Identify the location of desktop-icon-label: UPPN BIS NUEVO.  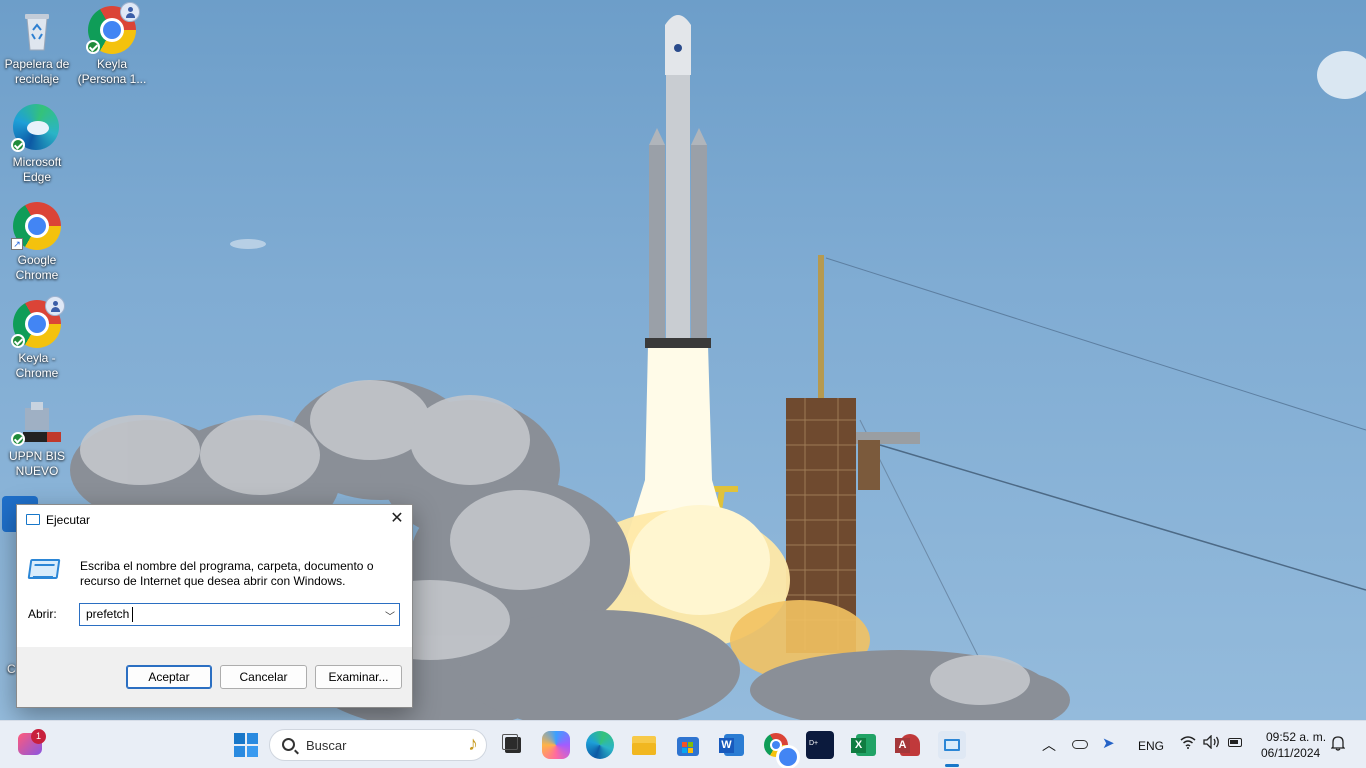
(36, 463).